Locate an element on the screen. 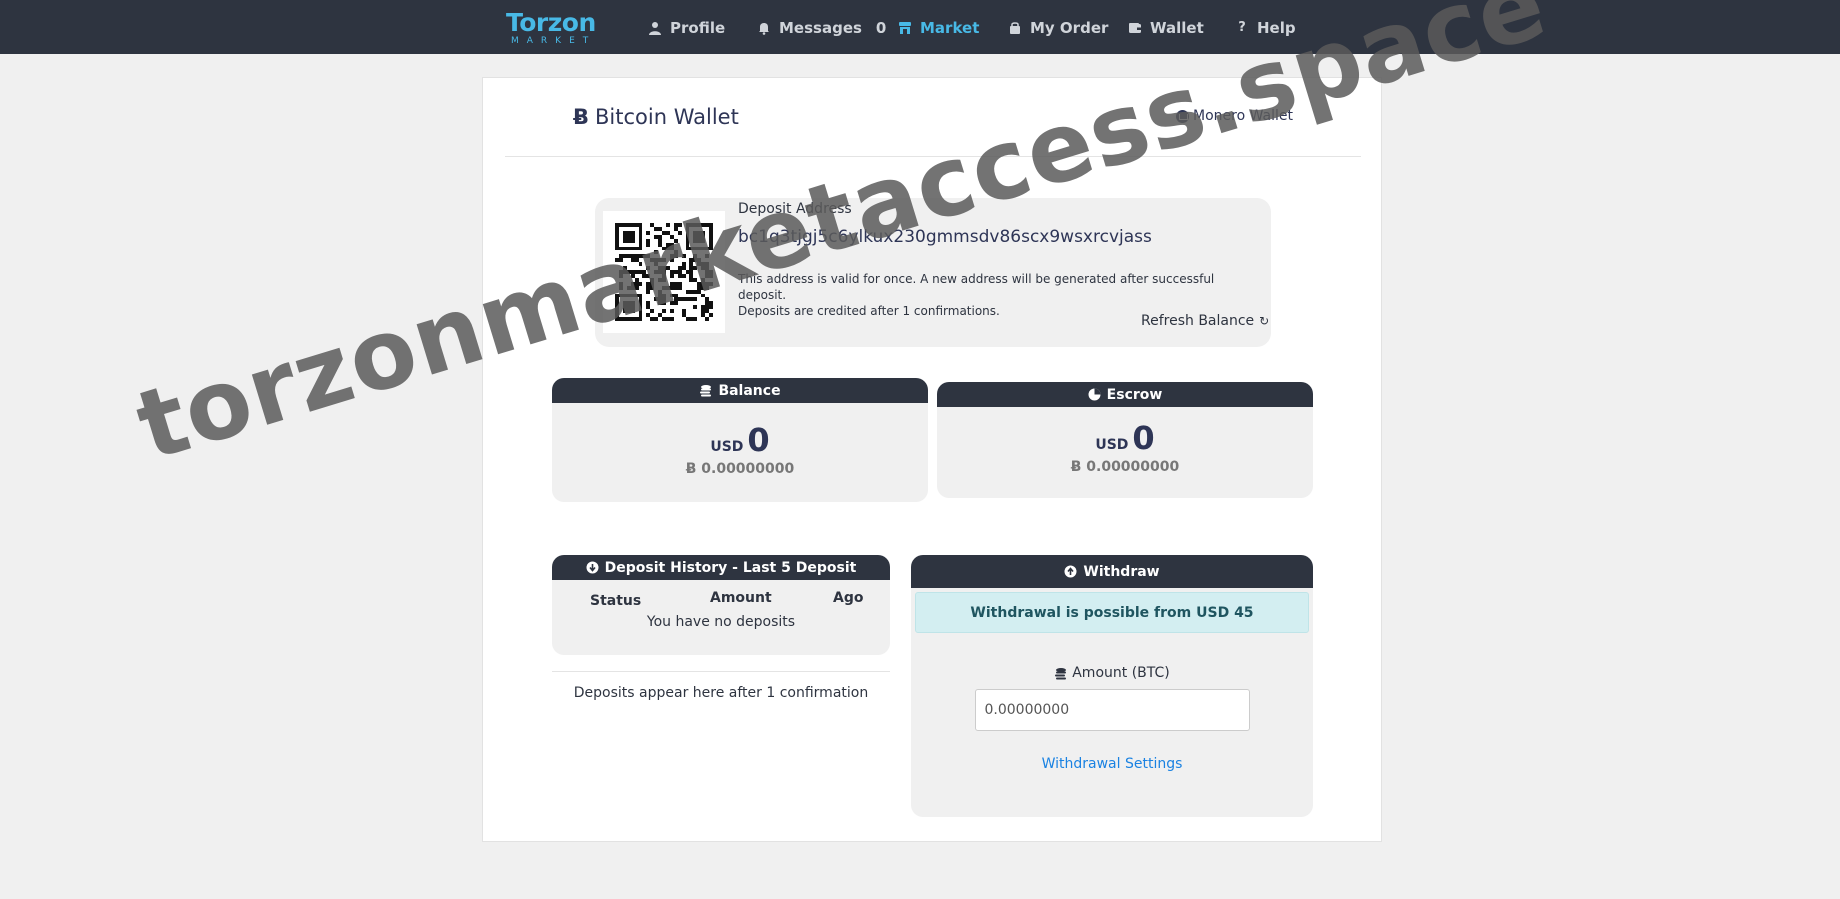  wallet-icon is located at coordinates (1135, 28).